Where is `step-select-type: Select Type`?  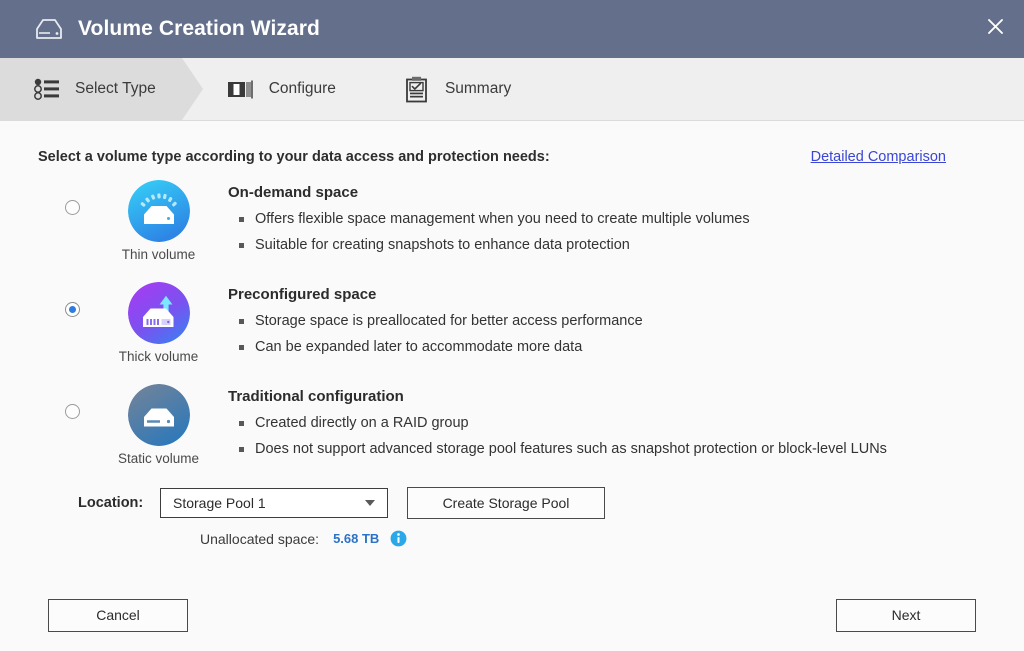
step-select-type: Select Type is located at coordinates (101, 89).